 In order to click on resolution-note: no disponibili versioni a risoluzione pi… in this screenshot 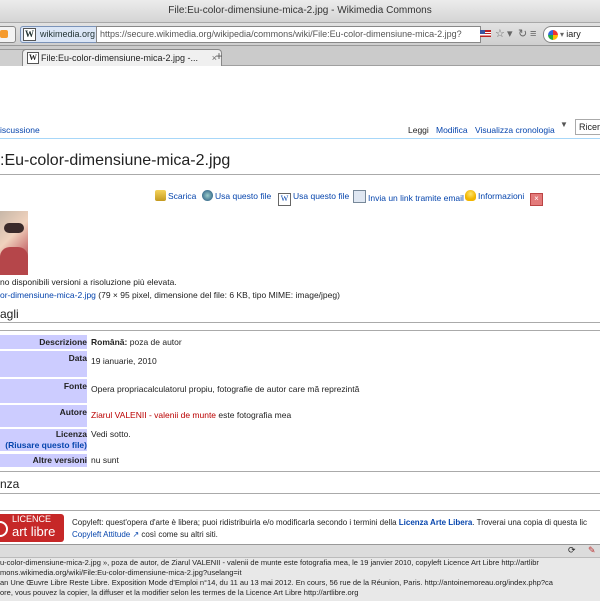, I will do `click(88, 282)`.